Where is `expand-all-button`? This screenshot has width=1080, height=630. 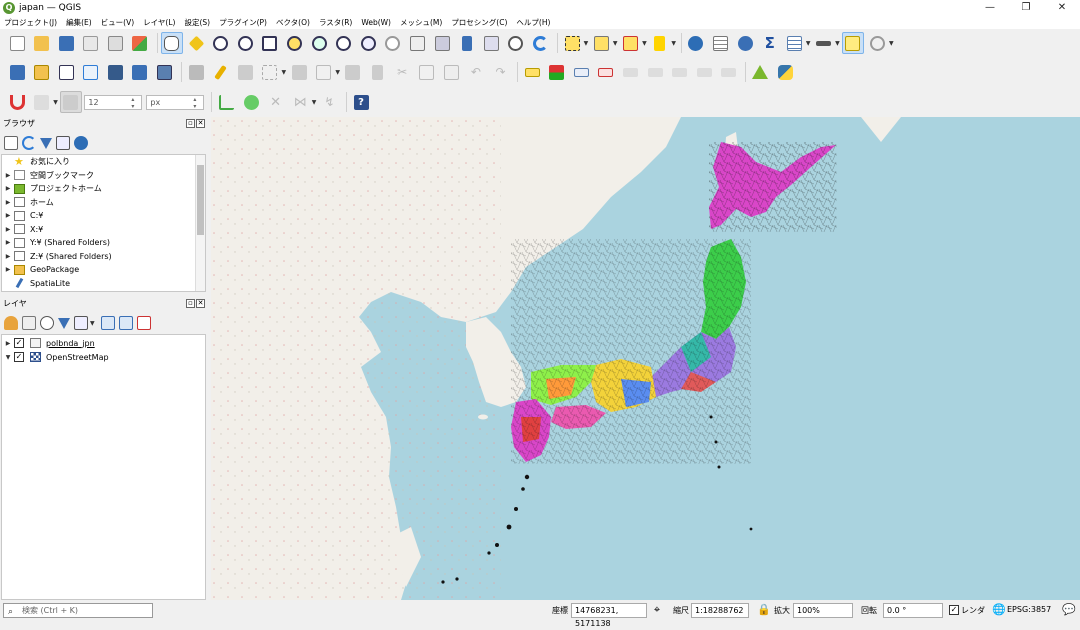 expand-all-button is located at coordinates (107, 323).